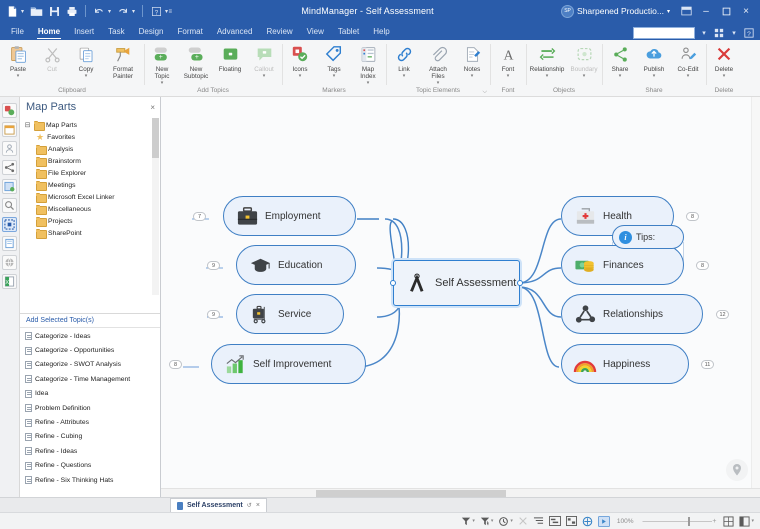 The height and width of the screenshot is (529, 760). I want to click on paste-button: Paste ▾, so click(18, 60).